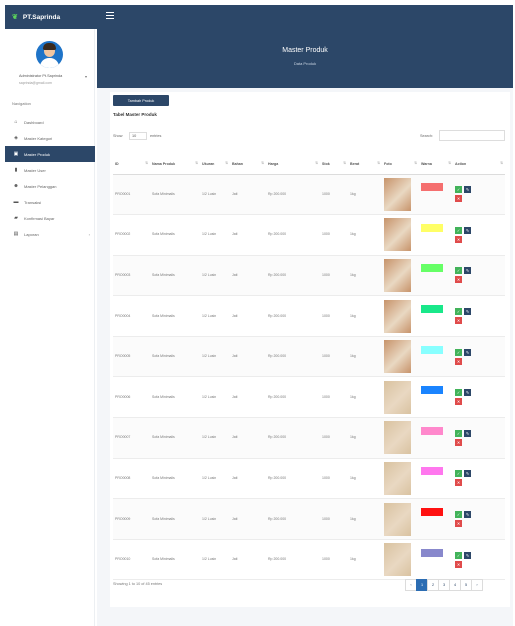 The image size is (515, 626). Describe the element at coordinates (215, 164) in the screenshot. I see `column-header: Ukuran ⇅` at that location.